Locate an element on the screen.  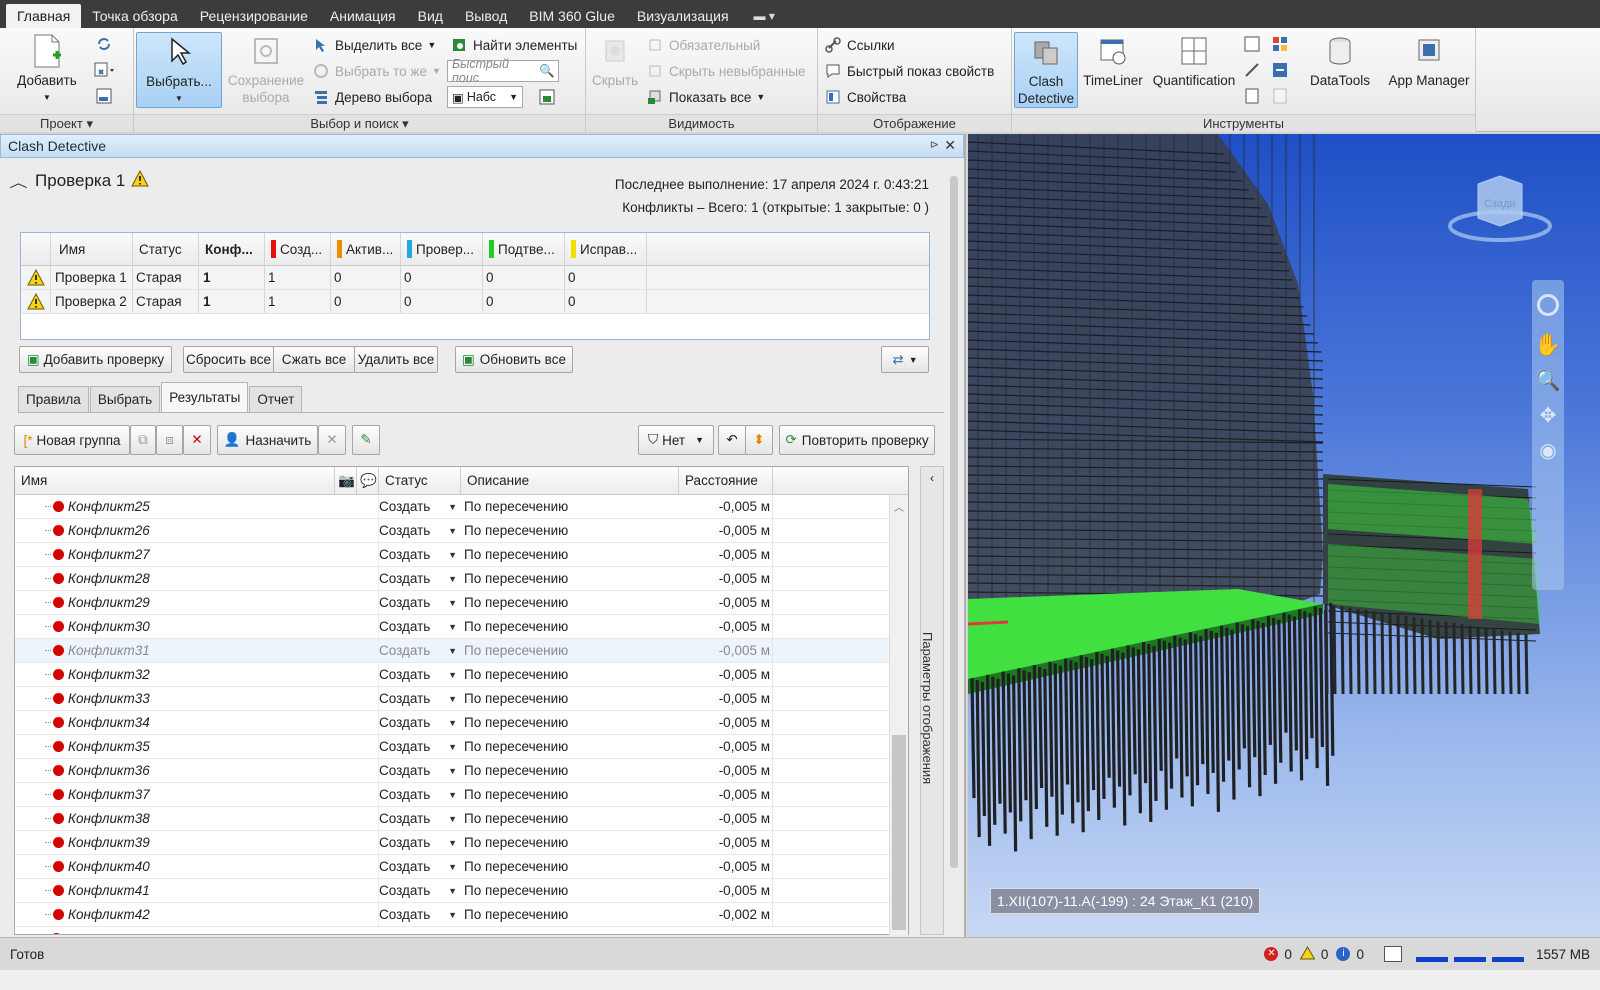
reset-all-button: Сбросить все is located at coordinates (228, 359).